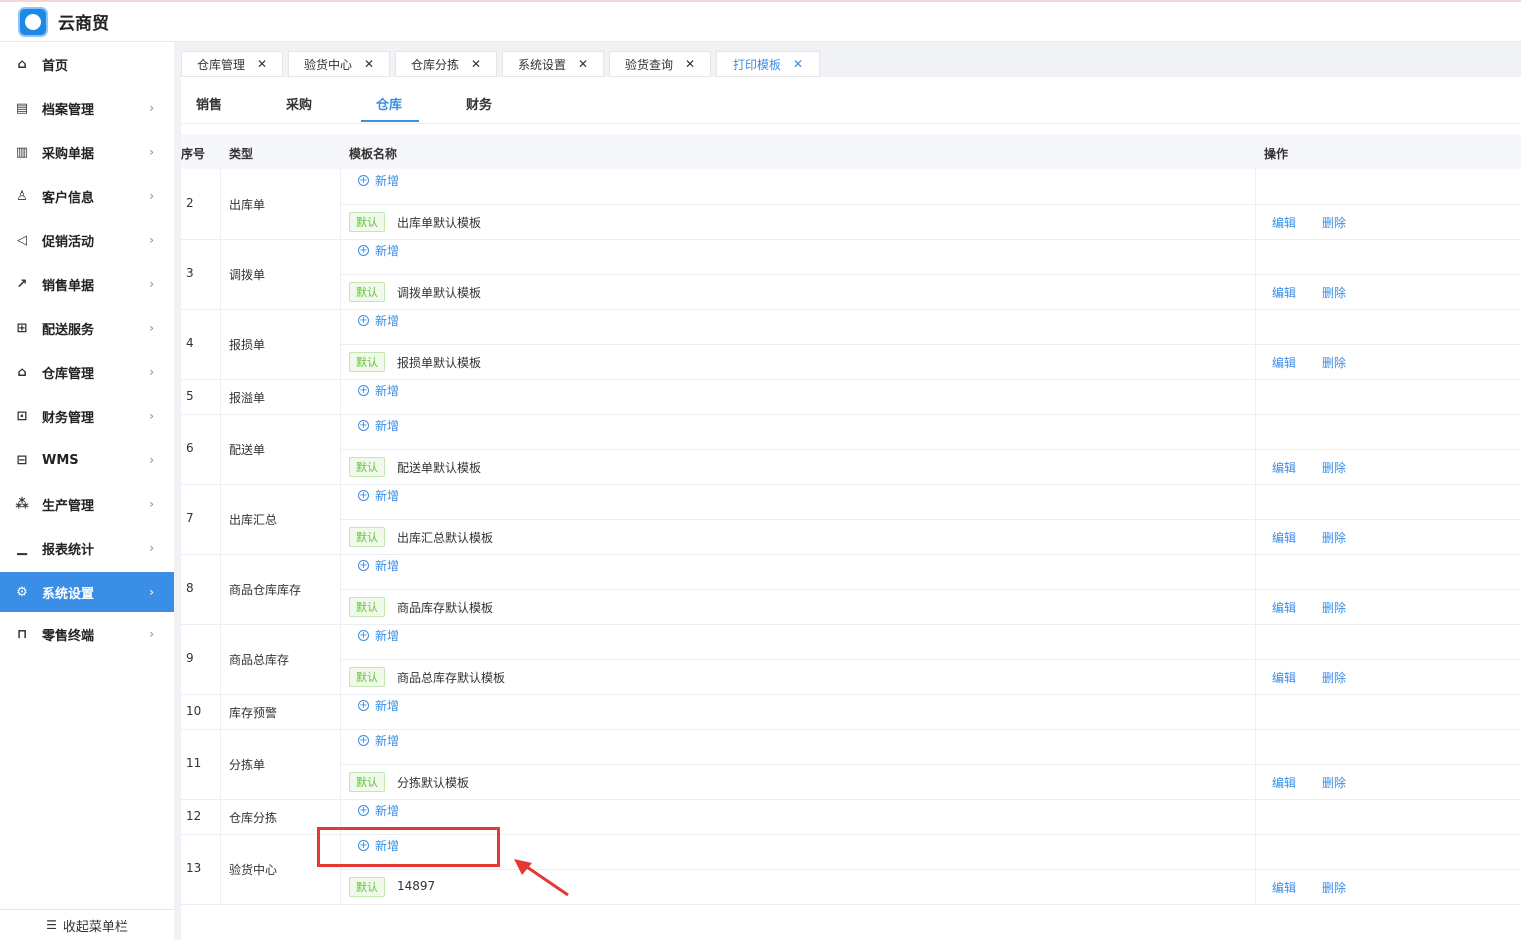 This screenshot has width=1521, height=940. What do you see at coordinates (339, 64) in the screenshot?
I see `tab-item: 验货中心 ✕` at bounding box center [339, 64].